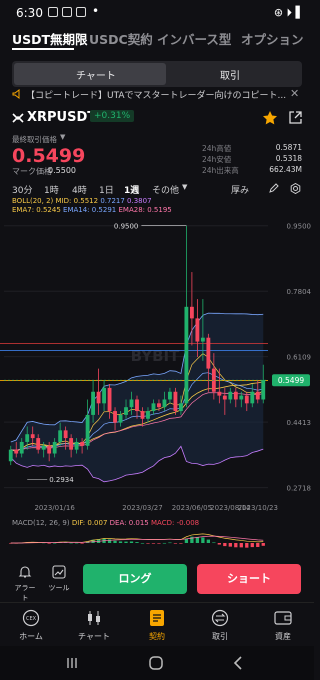 This screenshot has height=680, width=320. Describe the element at coordinates (54, 508) in the screenshot. I see `x-tick-label: 2023/01/16` at that location.